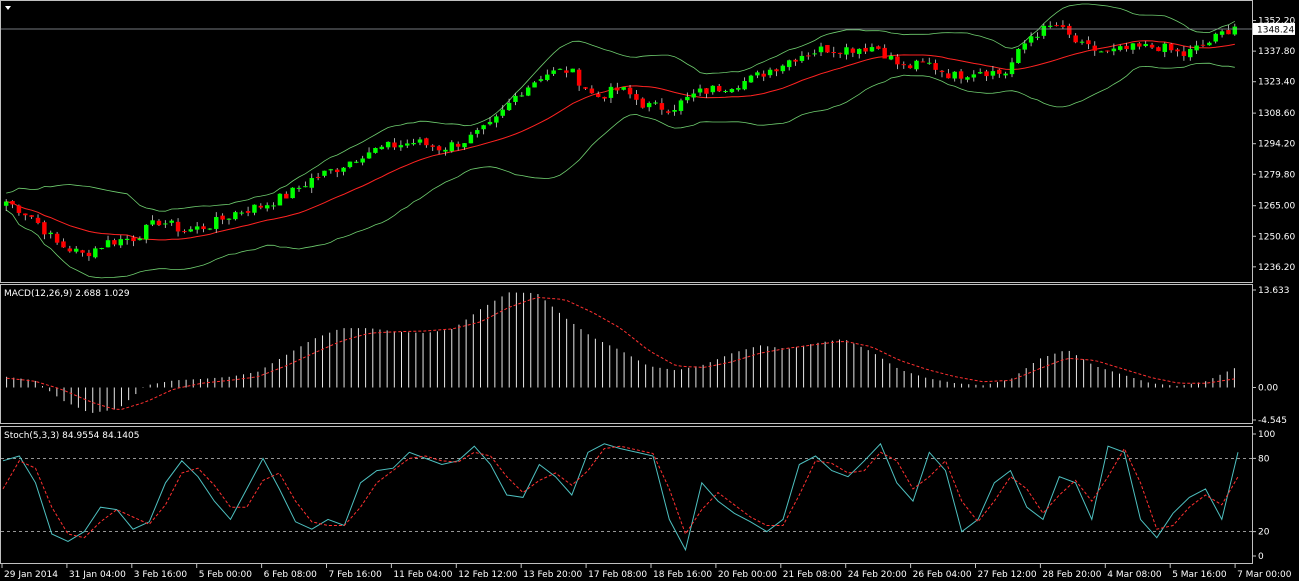  What do you see at coordinates (1263, 496) in the screenshot?
I see `stoch-axis: 100 80 20 0` at bounding box center [1263, 496].